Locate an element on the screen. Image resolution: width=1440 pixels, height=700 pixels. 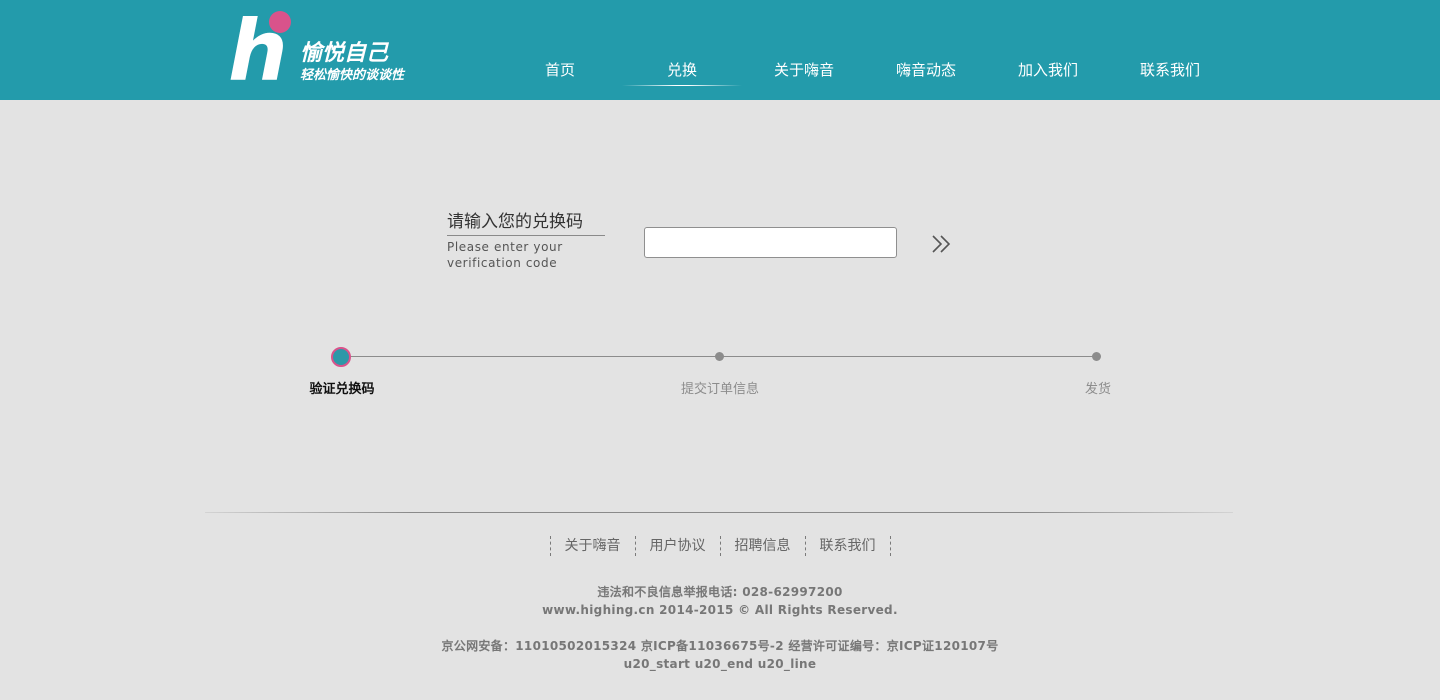
step-2-label: 提交订单信息 is located at coordinates (719, 389).